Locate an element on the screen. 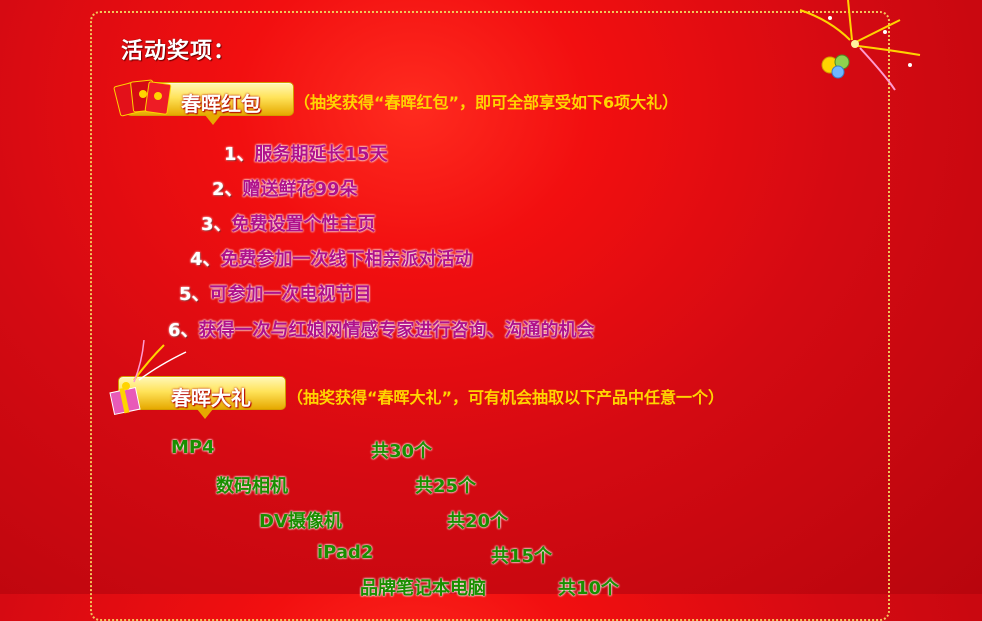 The image size is (982, 621). list-item-number: 4、 is located at coordinates (205, 259).